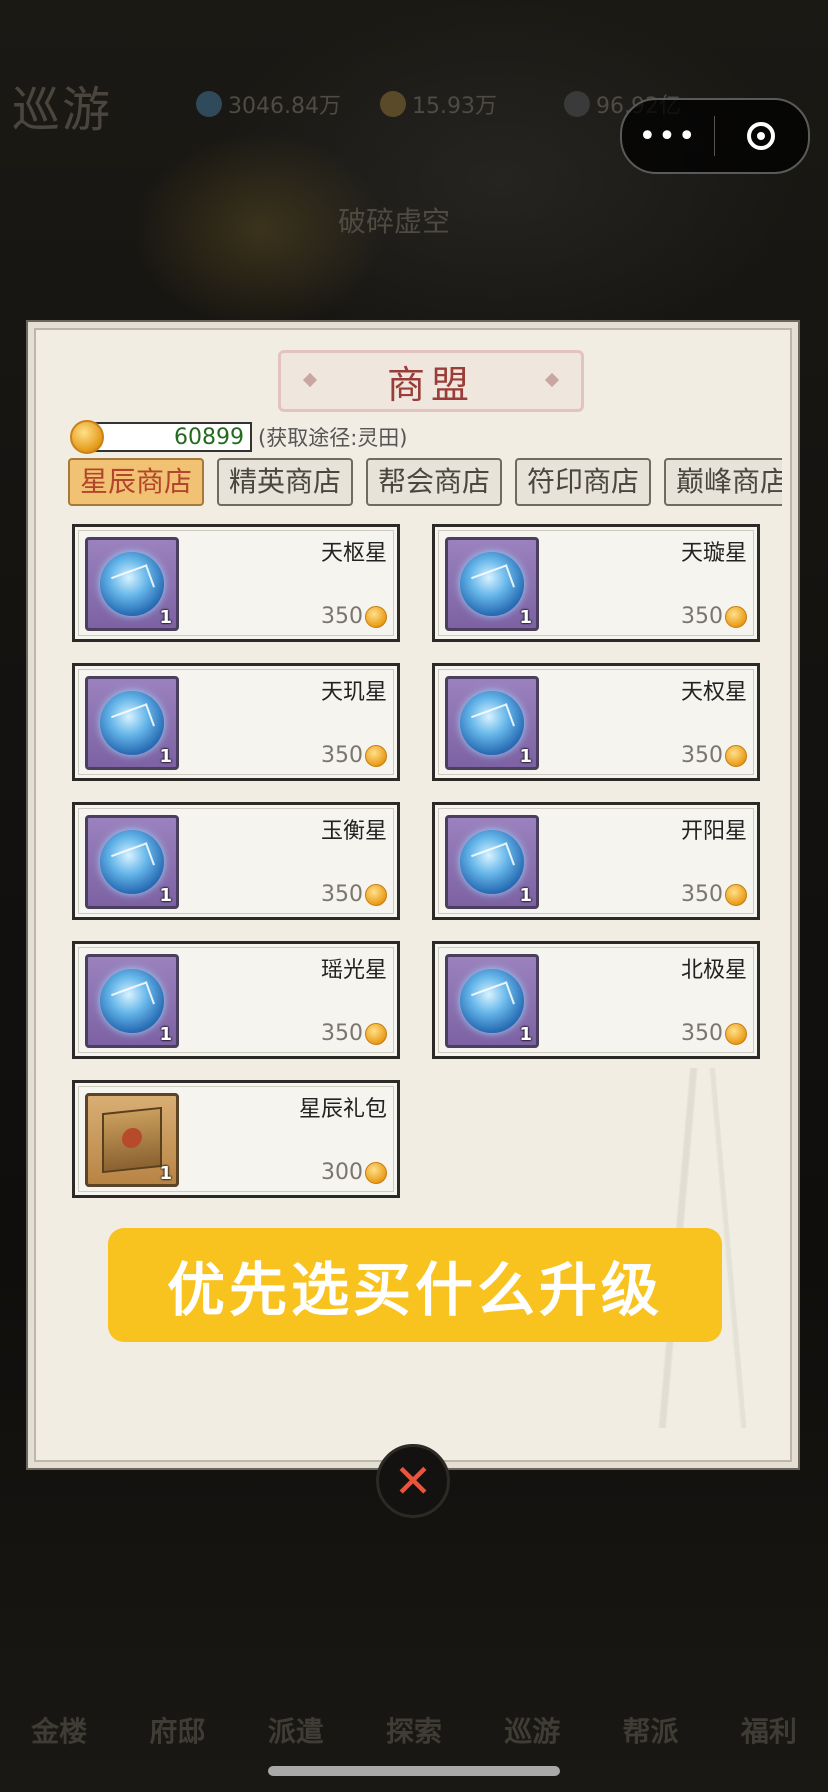 This screenshot has width=828, height=1792. I want to click on shop-tabs: 星辰商店 精英商店 帮会商店 符印商店 巅峰商店, so click(425, 483).